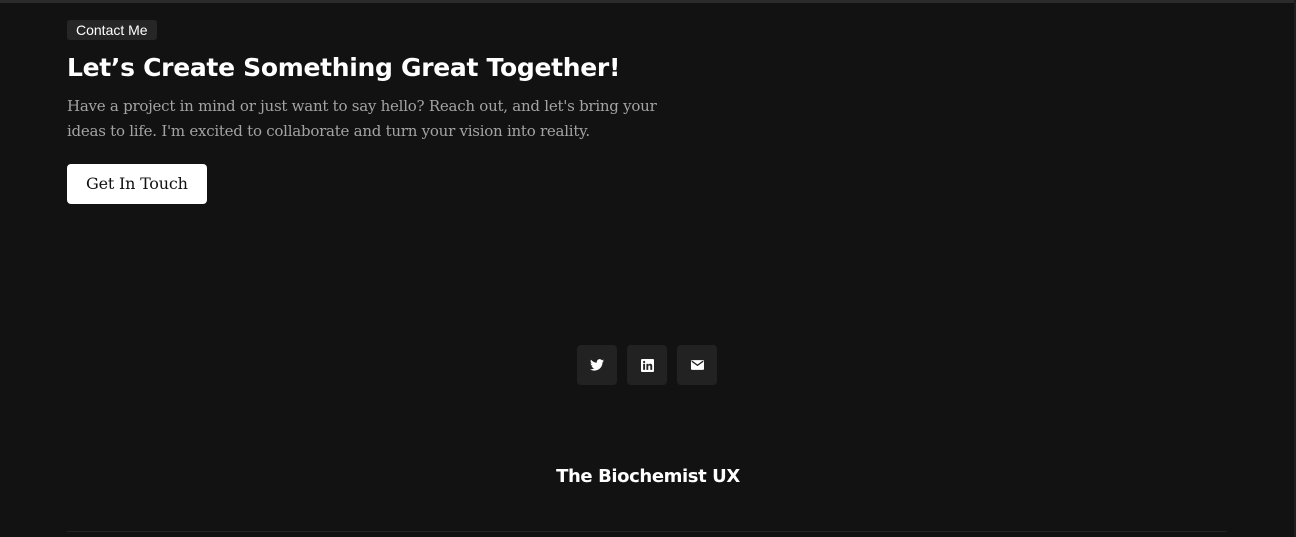  I want to click on email-button, so click(697, 365).